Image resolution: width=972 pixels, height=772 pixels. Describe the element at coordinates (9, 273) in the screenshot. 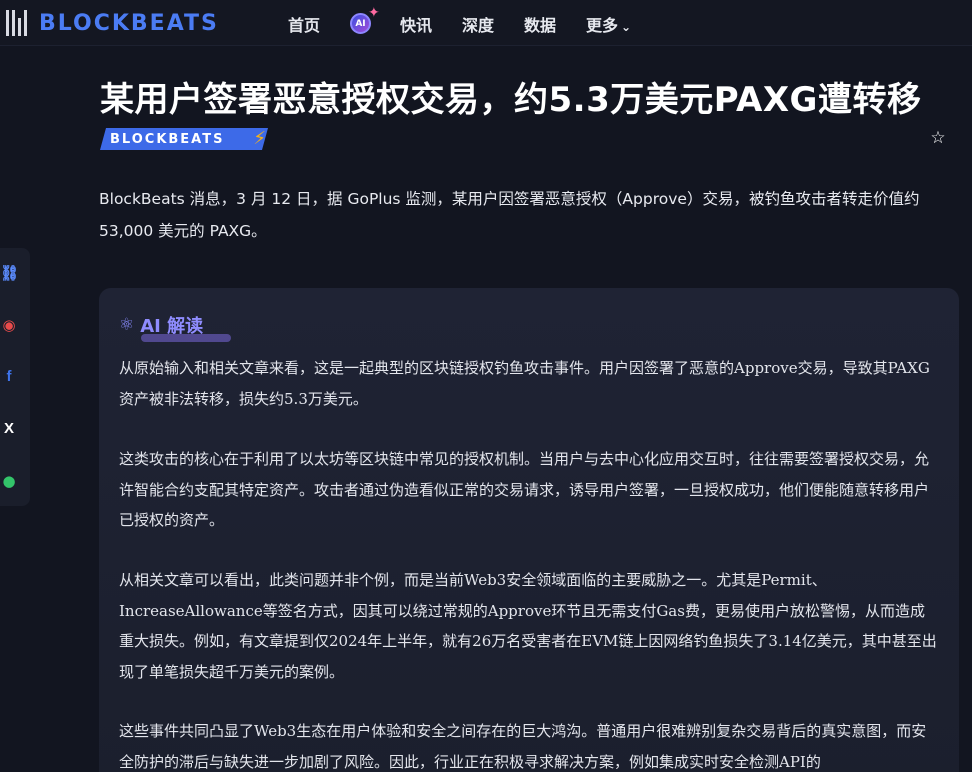

I see `link-icon: ⛓` at that location.